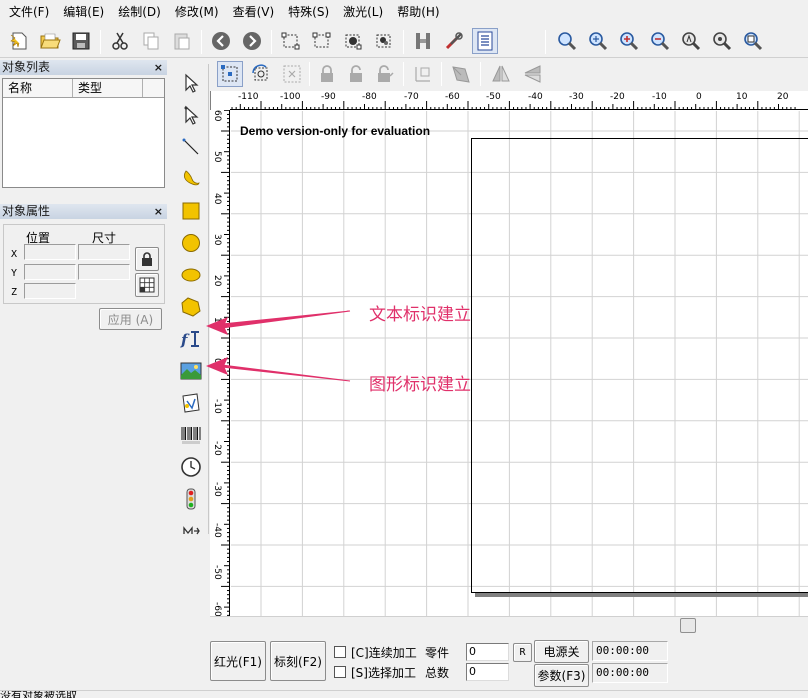  Describe the element at coordinates (191, 403) in the screenshot. I see `vector-file-icon` at that location.